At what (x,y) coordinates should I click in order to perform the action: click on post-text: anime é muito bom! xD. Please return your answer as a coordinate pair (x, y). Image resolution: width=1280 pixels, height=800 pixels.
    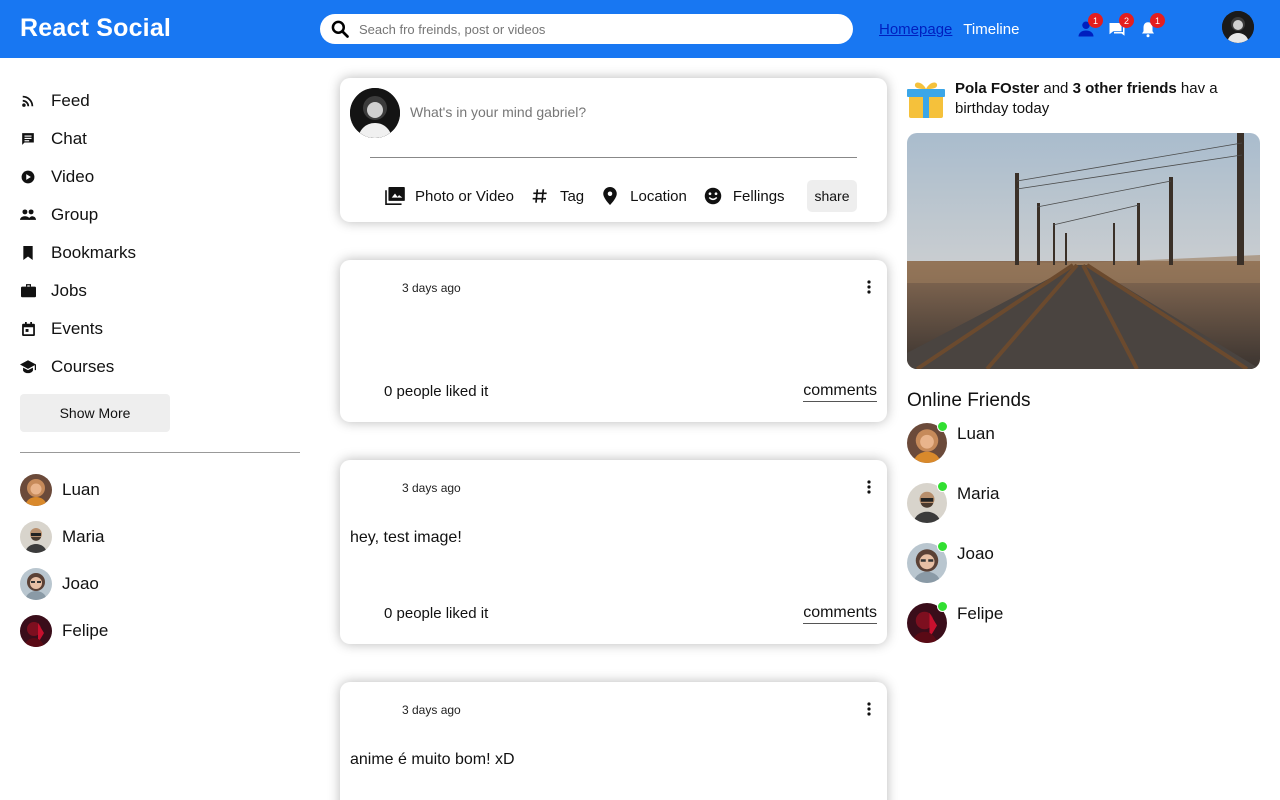
    Looking at the image, I should click on (432, 759).